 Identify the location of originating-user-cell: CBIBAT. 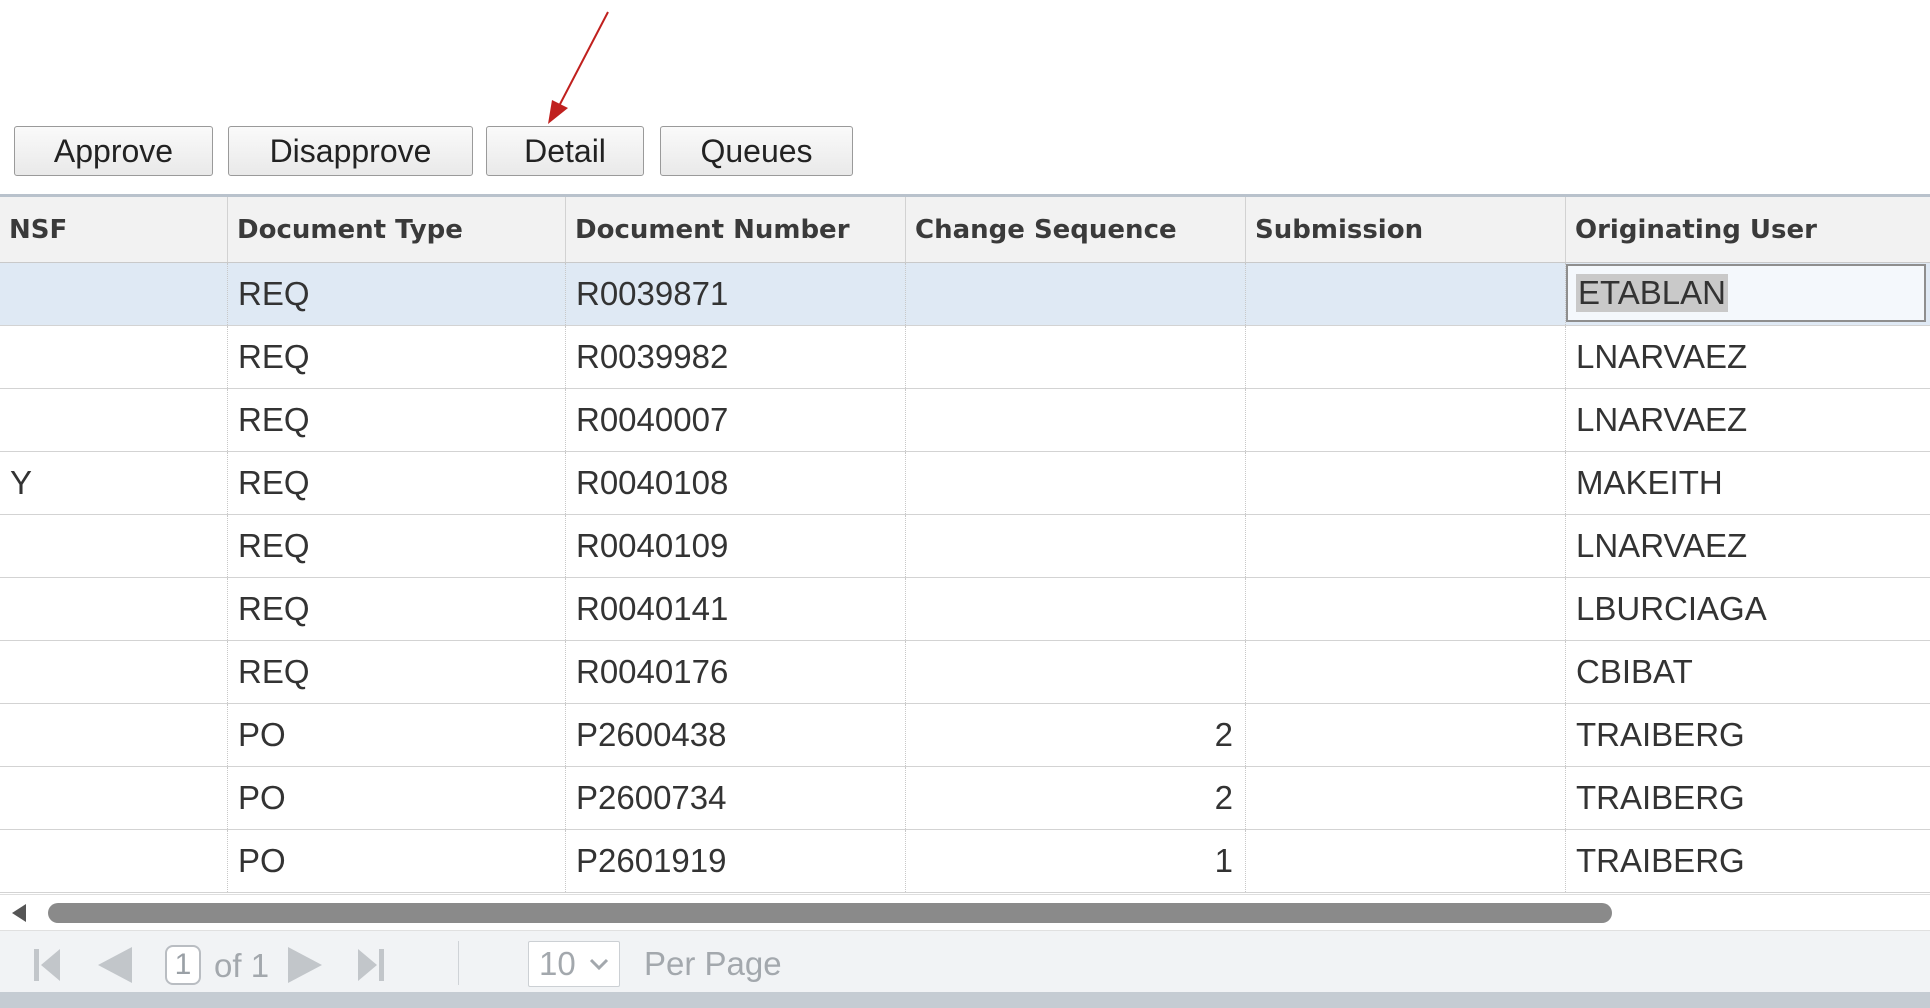
(1748, 672).